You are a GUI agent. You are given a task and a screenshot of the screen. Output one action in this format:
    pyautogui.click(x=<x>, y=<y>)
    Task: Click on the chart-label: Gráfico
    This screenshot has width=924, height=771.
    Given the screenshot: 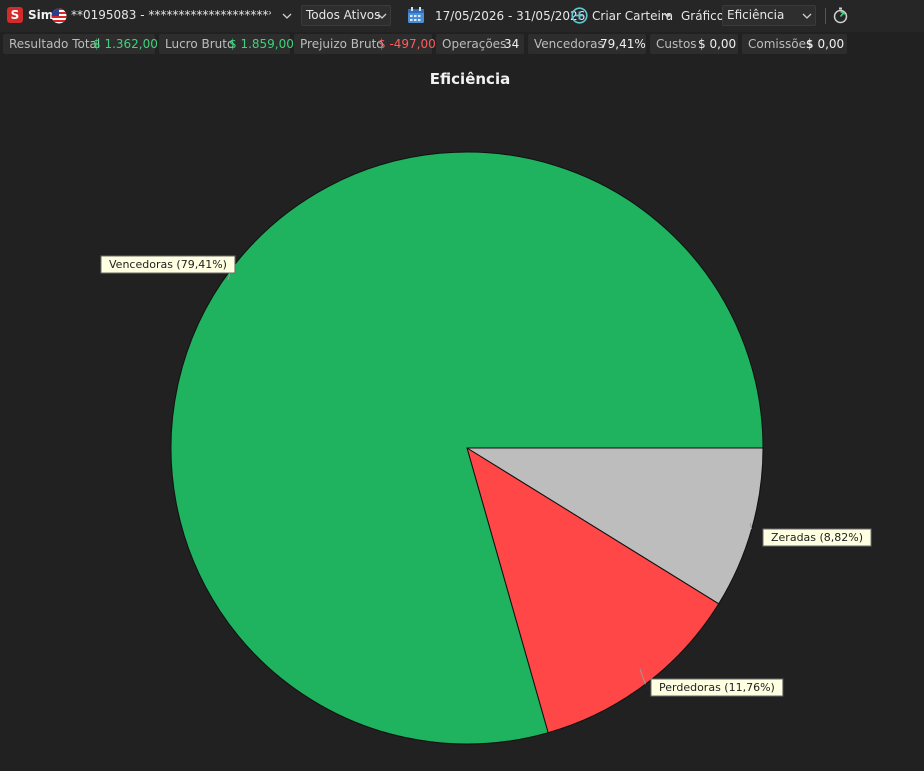 What is the action you would take?
    pyautogui.click(x=703, y=16)
    